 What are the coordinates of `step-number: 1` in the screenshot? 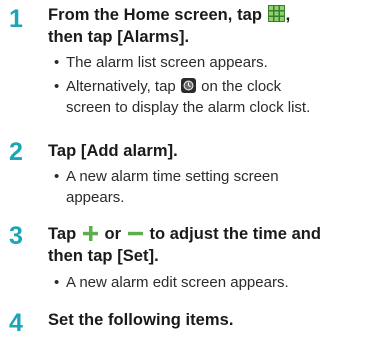 It's located at (16, 19).